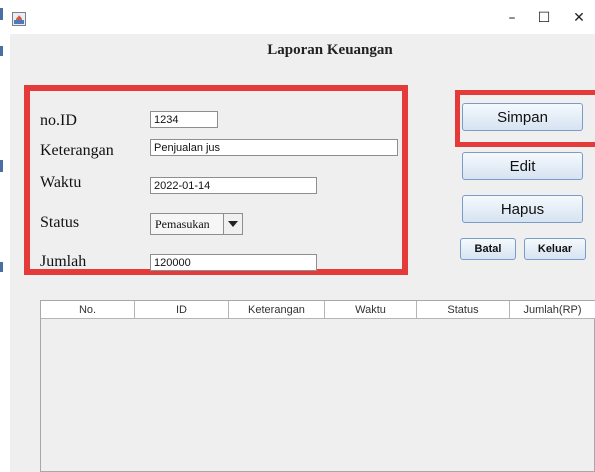 This screenshot has width=595, height=472. I want to click on java-app-icon, so click(19, 19).